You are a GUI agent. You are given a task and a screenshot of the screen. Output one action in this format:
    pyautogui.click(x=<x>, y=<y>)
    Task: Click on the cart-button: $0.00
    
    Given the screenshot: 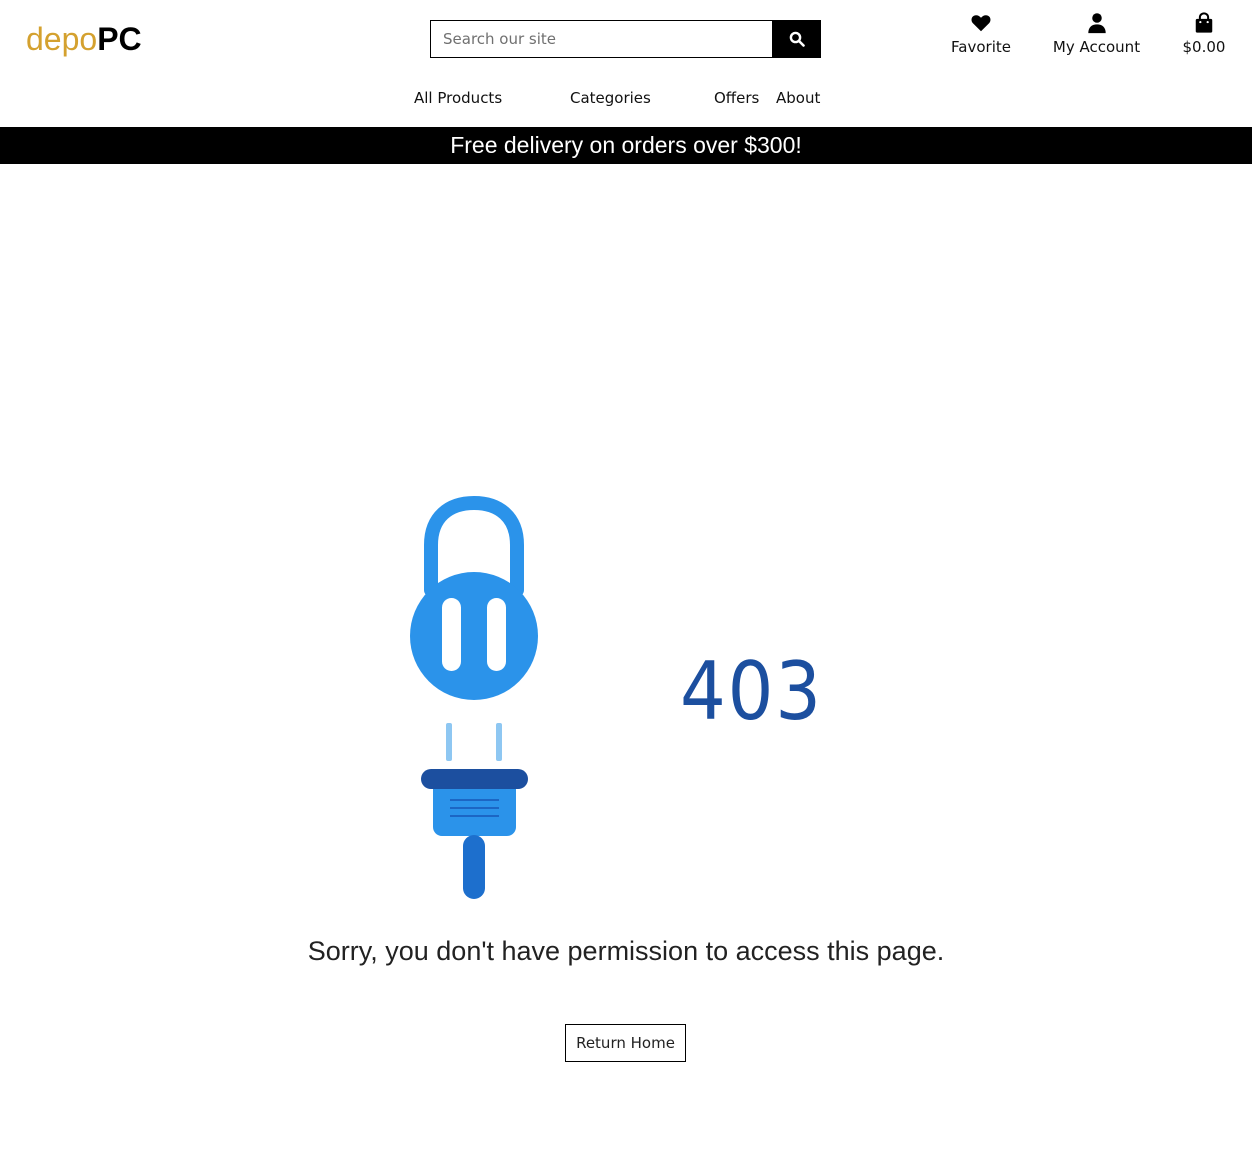 What is the action you would take?
    pyautogui.click(x=1204, y=34)
    